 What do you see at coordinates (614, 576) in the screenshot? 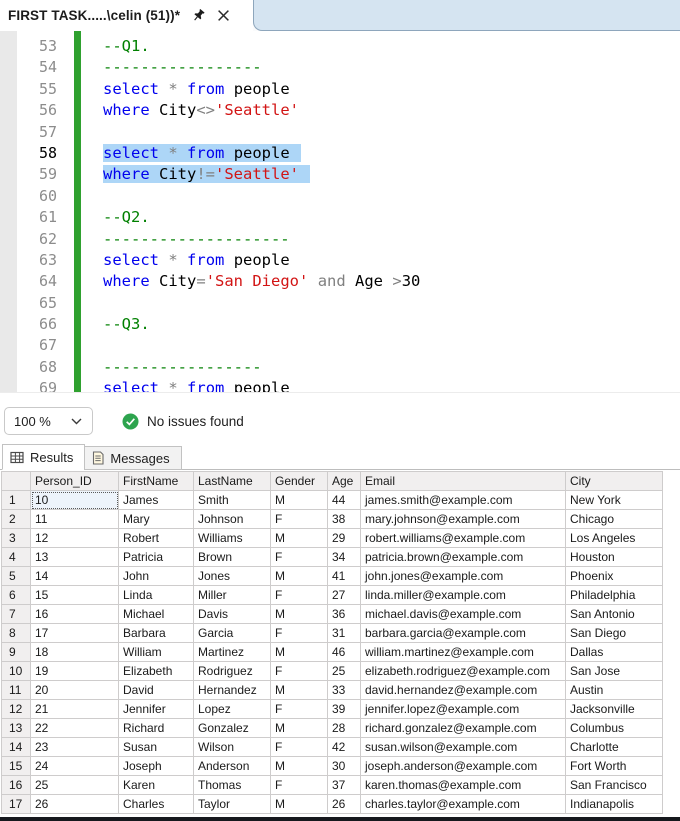
I see `grid-cell: Phoenix` at bounding box center [614, 576].